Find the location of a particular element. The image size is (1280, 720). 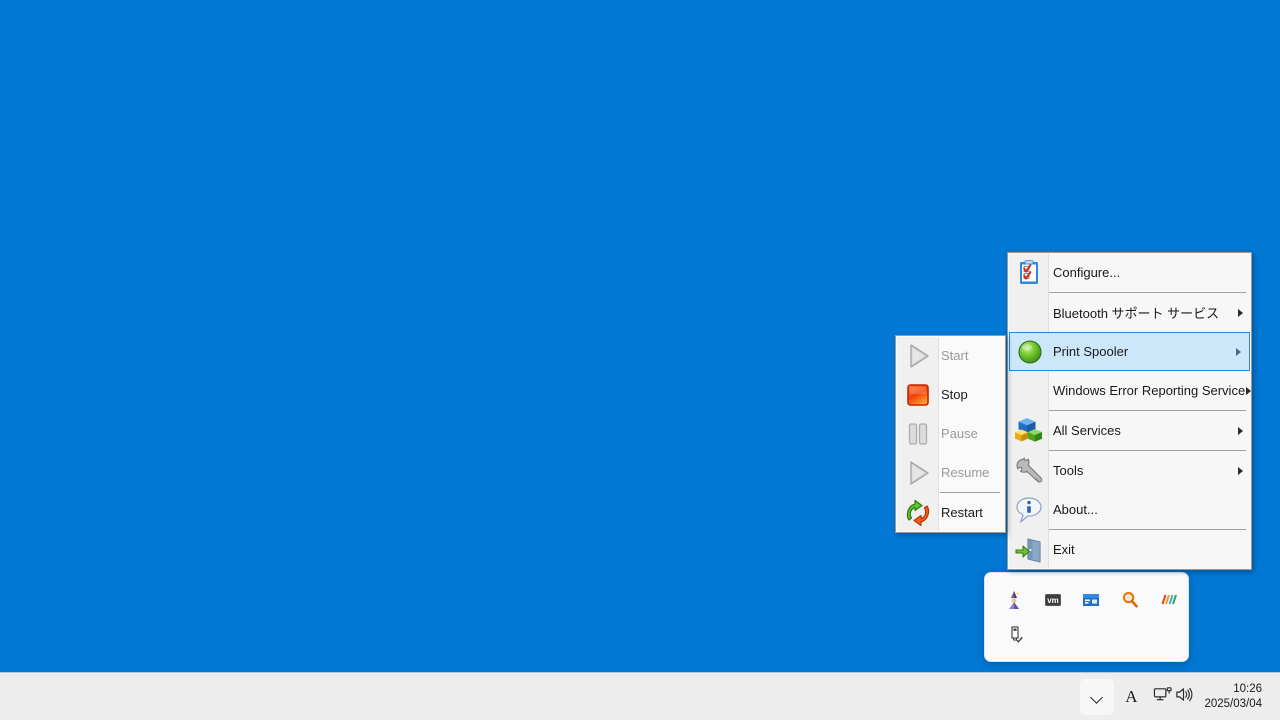

submenu-item-restart: Restart is located at coordinates (950, 512).